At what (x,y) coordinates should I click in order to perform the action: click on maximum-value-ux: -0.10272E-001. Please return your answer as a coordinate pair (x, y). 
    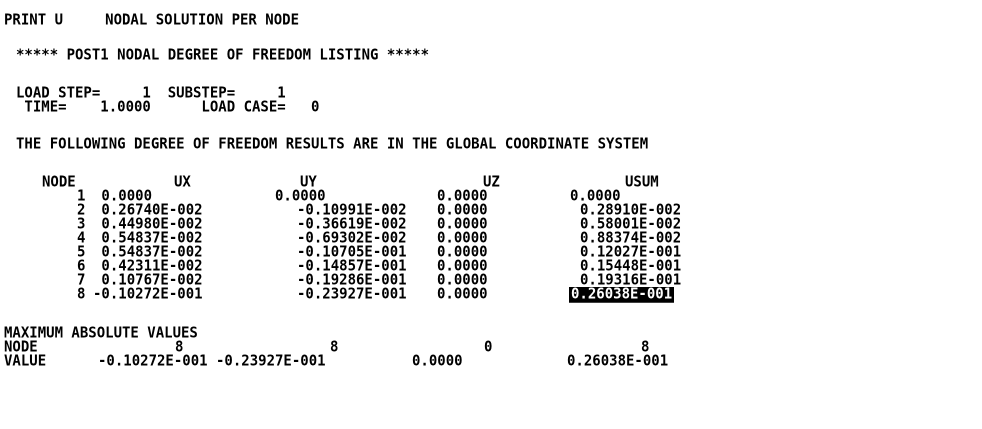
    Looking at the image, I should click on (153, 361).